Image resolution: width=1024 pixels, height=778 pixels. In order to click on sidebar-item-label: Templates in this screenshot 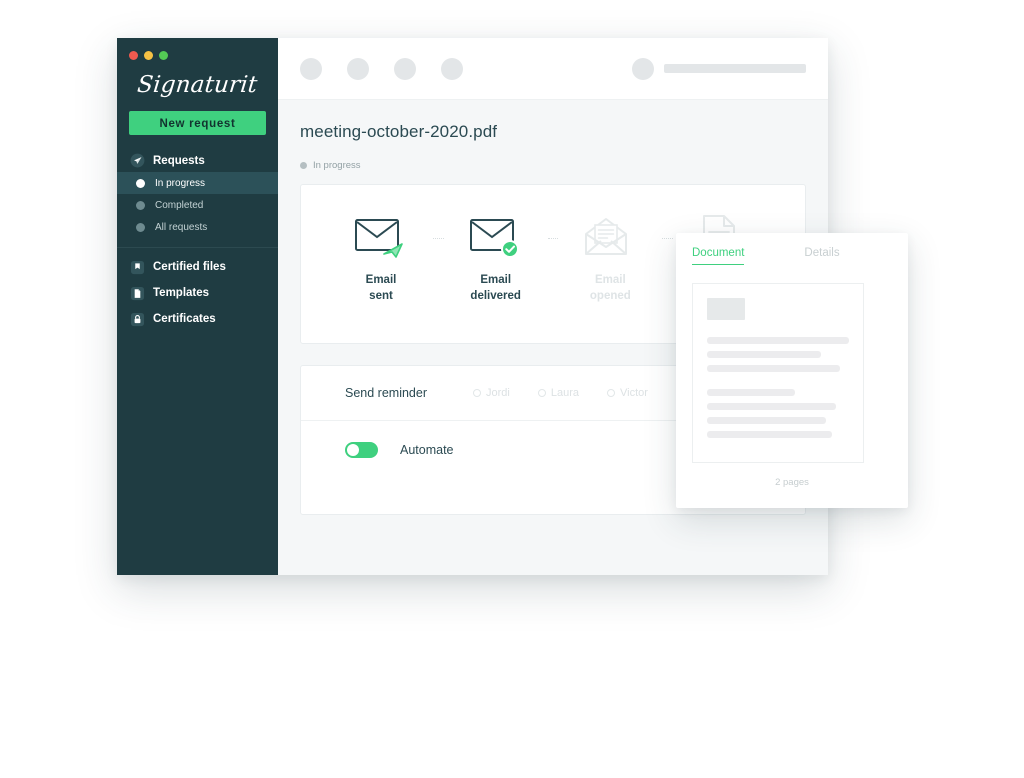, I will do `click(181, 293)`.